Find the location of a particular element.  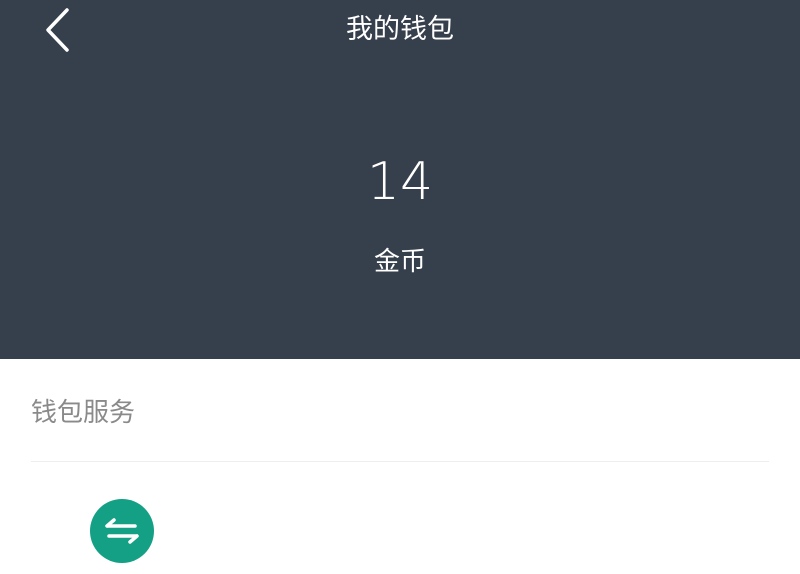

wallet-services-title: 钱包服务 is located at coordinates (83, 413).